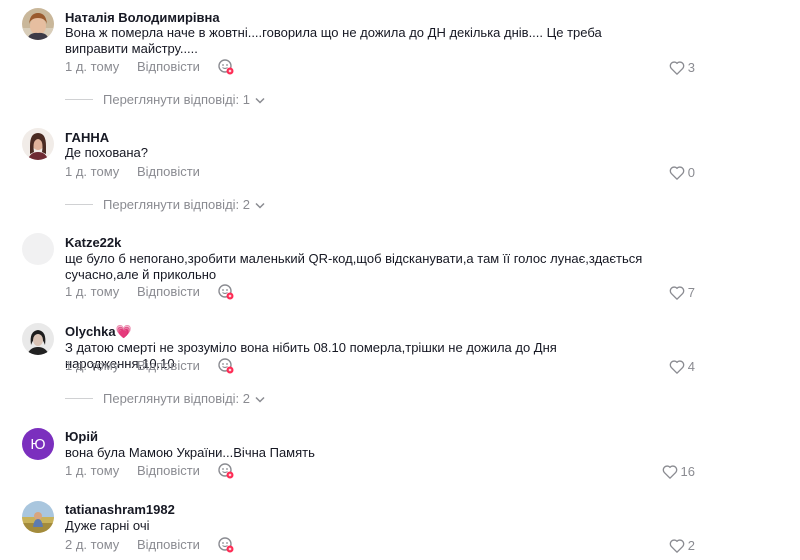  I want to click on comment-text: Дуже гарні очі, so click(107, 525).